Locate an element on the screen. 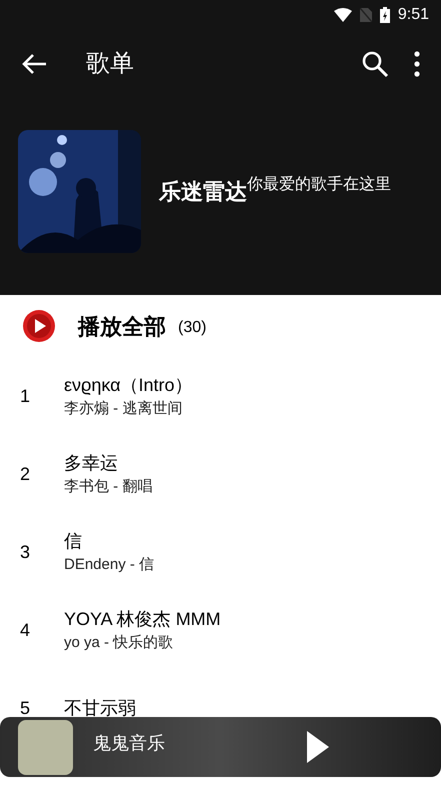 Image resolution: width=441 pixels, height=785 pixels. song-title: 多幸运 is located at coordinates (91, 463).